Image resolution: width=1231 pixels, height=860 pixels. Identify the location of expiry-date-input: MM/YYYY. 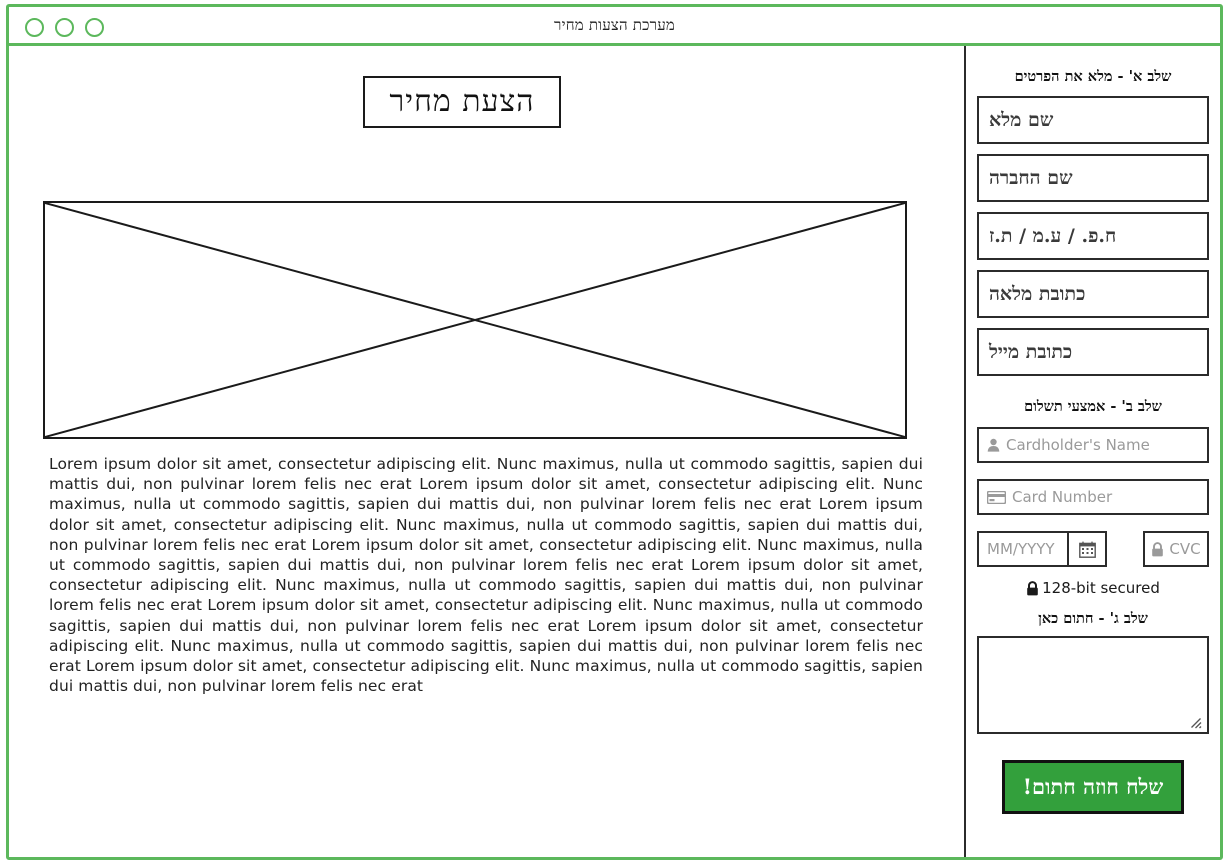
(1022, 549).